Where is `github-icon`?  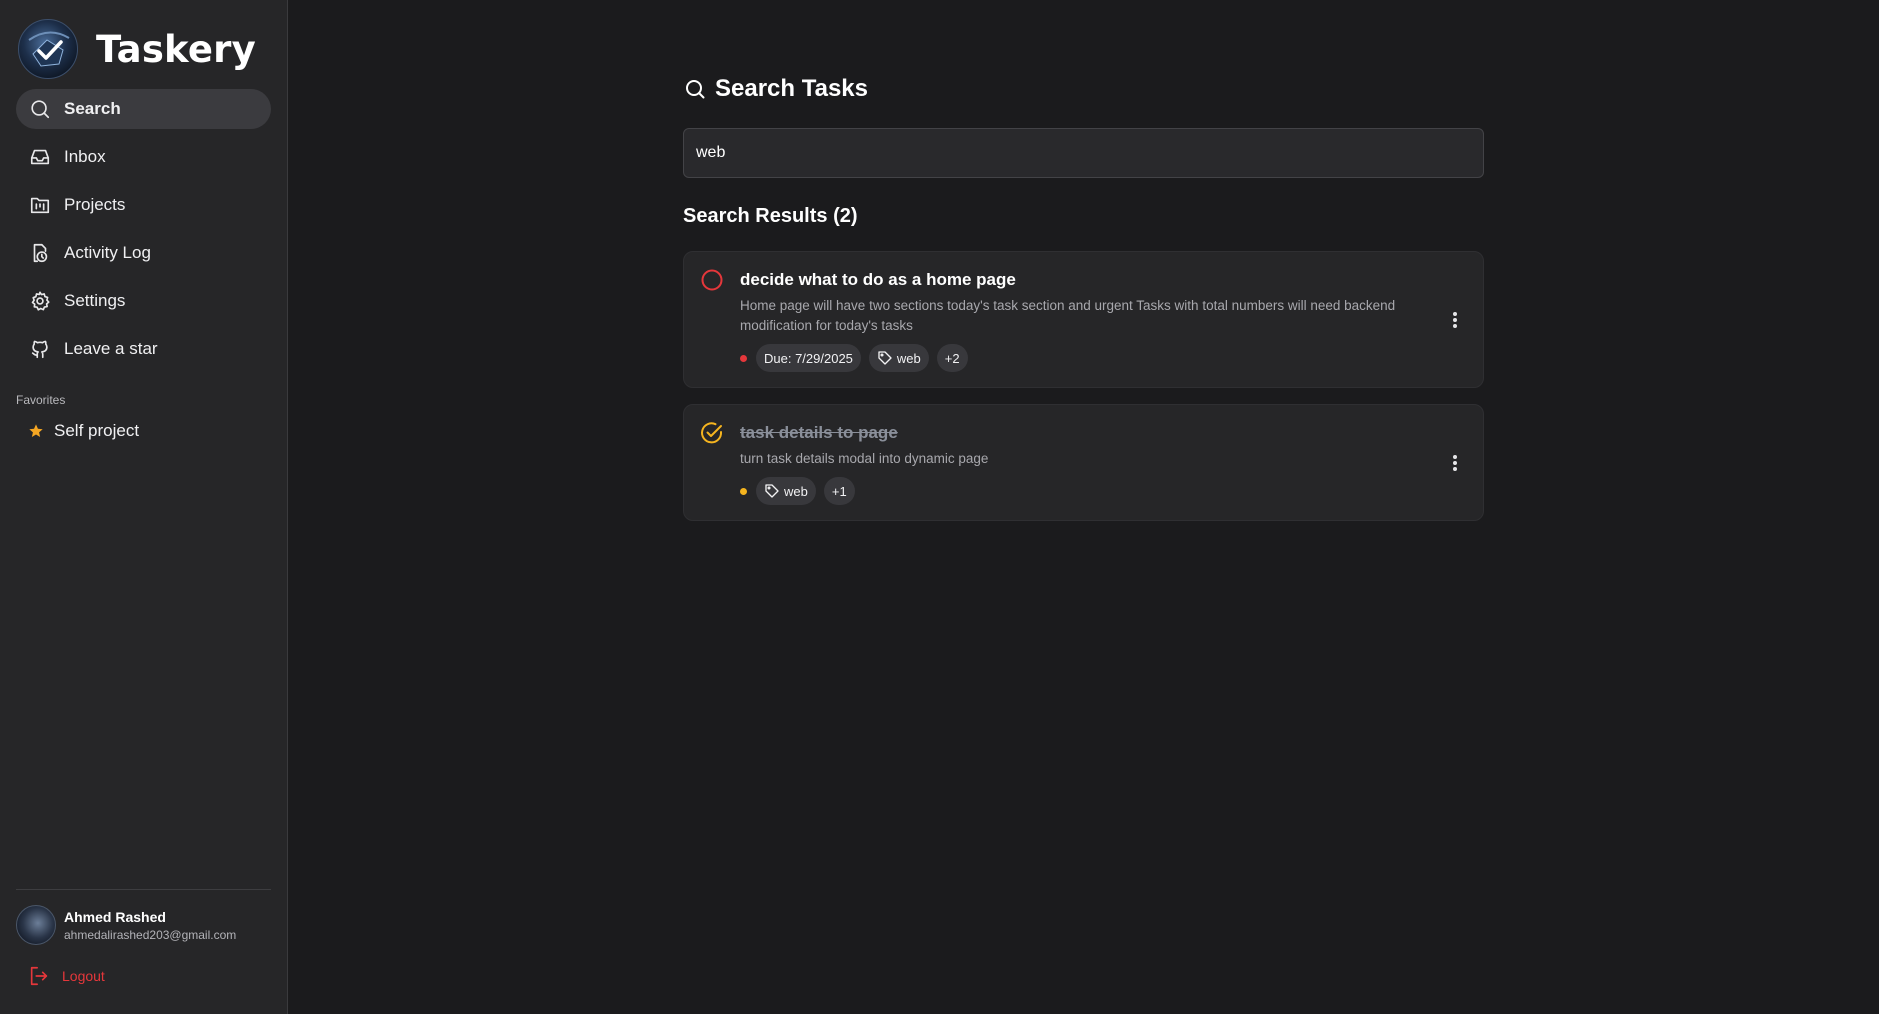
github-icon is located at coordinates (40, 349).